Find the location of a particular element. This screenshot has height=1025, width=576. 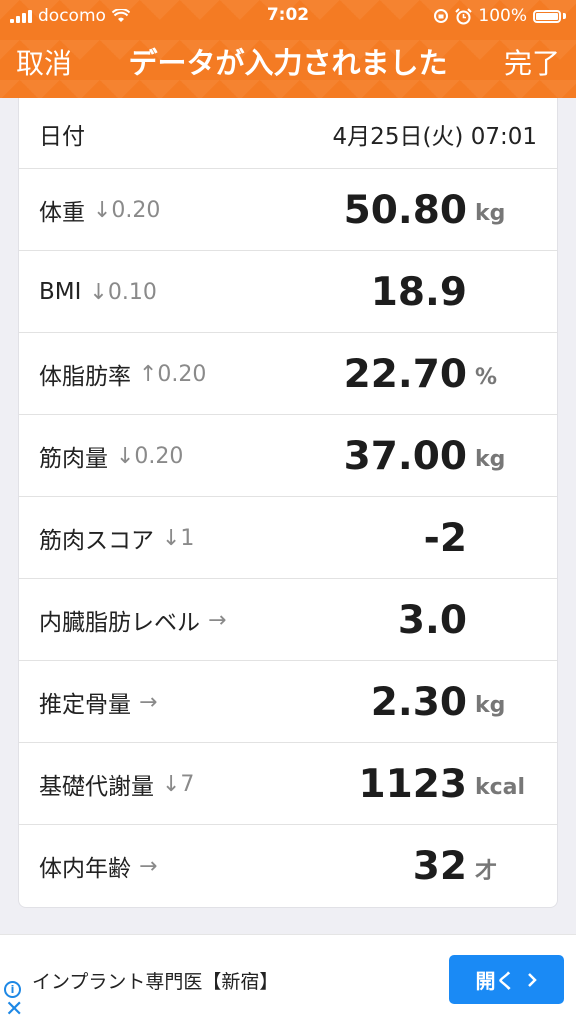

row-unit: % is located at coordinates (486, 377).